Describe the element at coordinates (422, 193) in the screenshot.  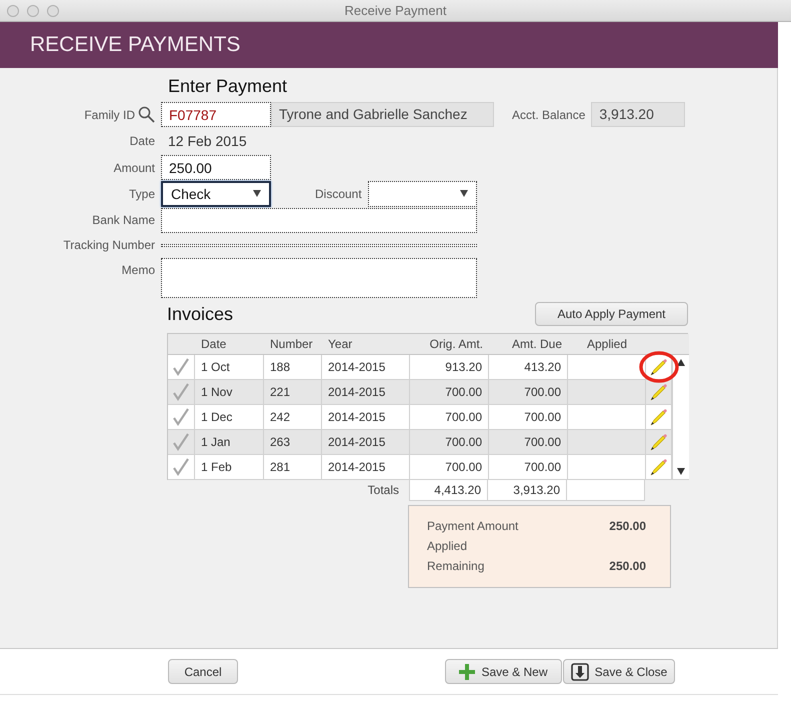
I see `discount-dropdown` at that location.